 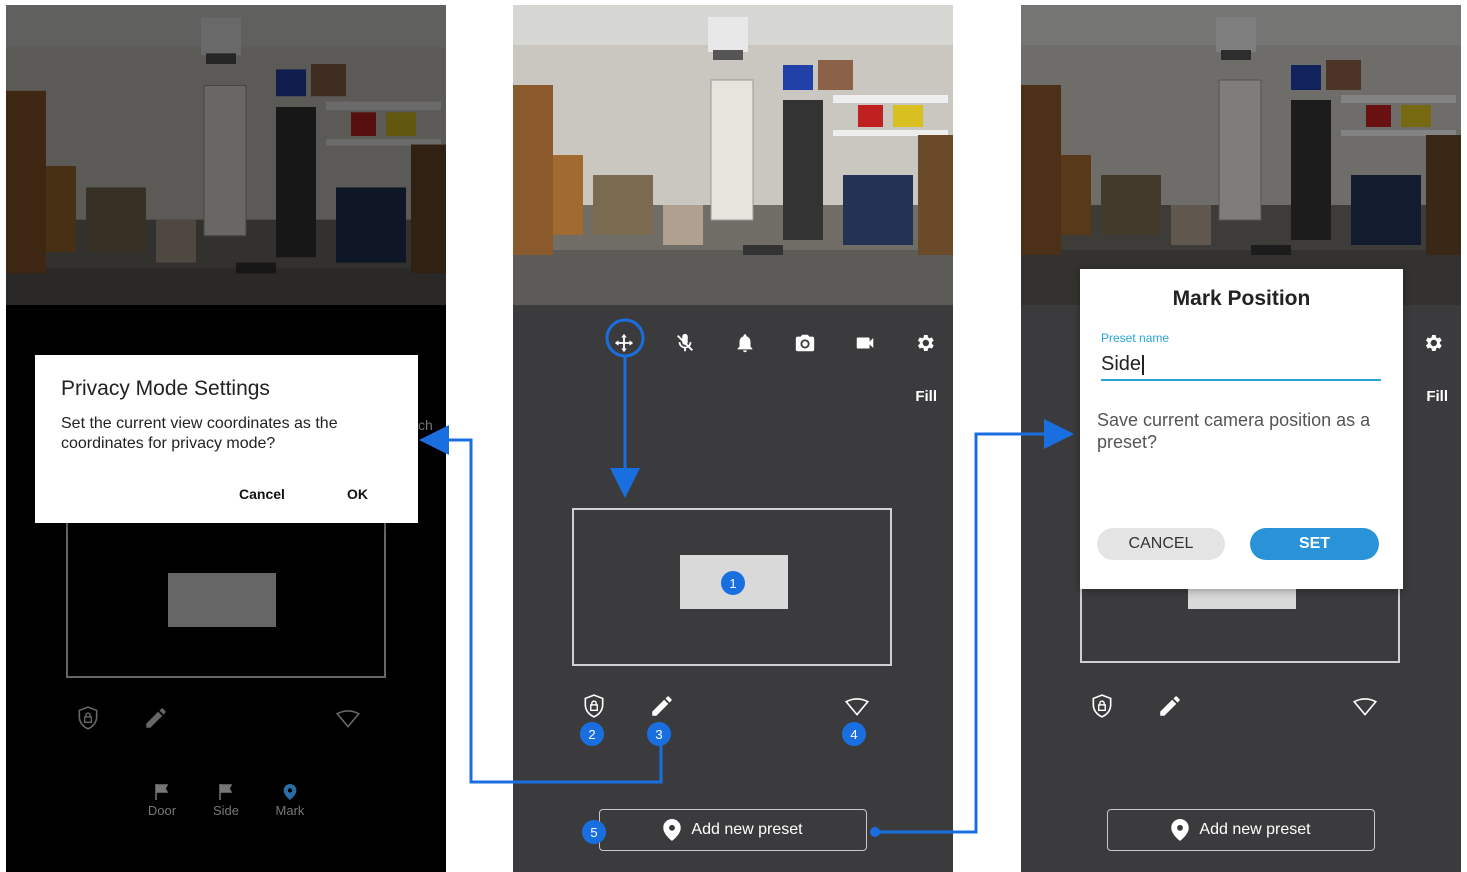 What do you see at coordinates (162, 801) in the screenshot?
I see `preset-door: Door` at bounding box center [162, 801].